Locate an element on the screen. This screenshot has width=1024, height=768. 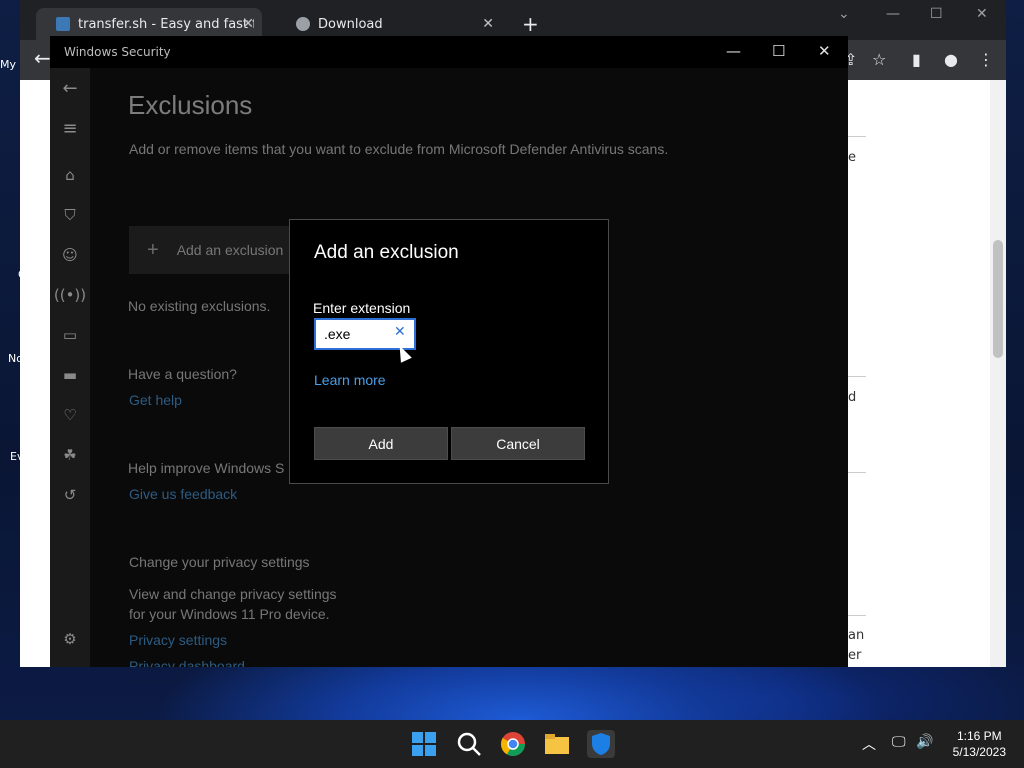
desktop-icon-label: My is located at coordinates (11, 64).